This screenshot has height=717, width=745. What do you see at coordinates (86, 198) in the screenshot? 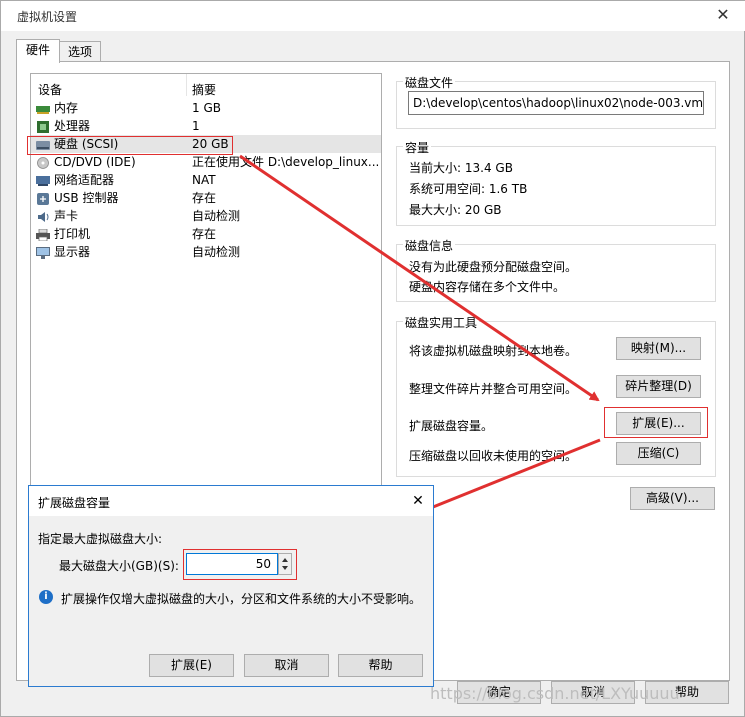
I see `device-name: USB 控制器` at bounding box center [86, 198].